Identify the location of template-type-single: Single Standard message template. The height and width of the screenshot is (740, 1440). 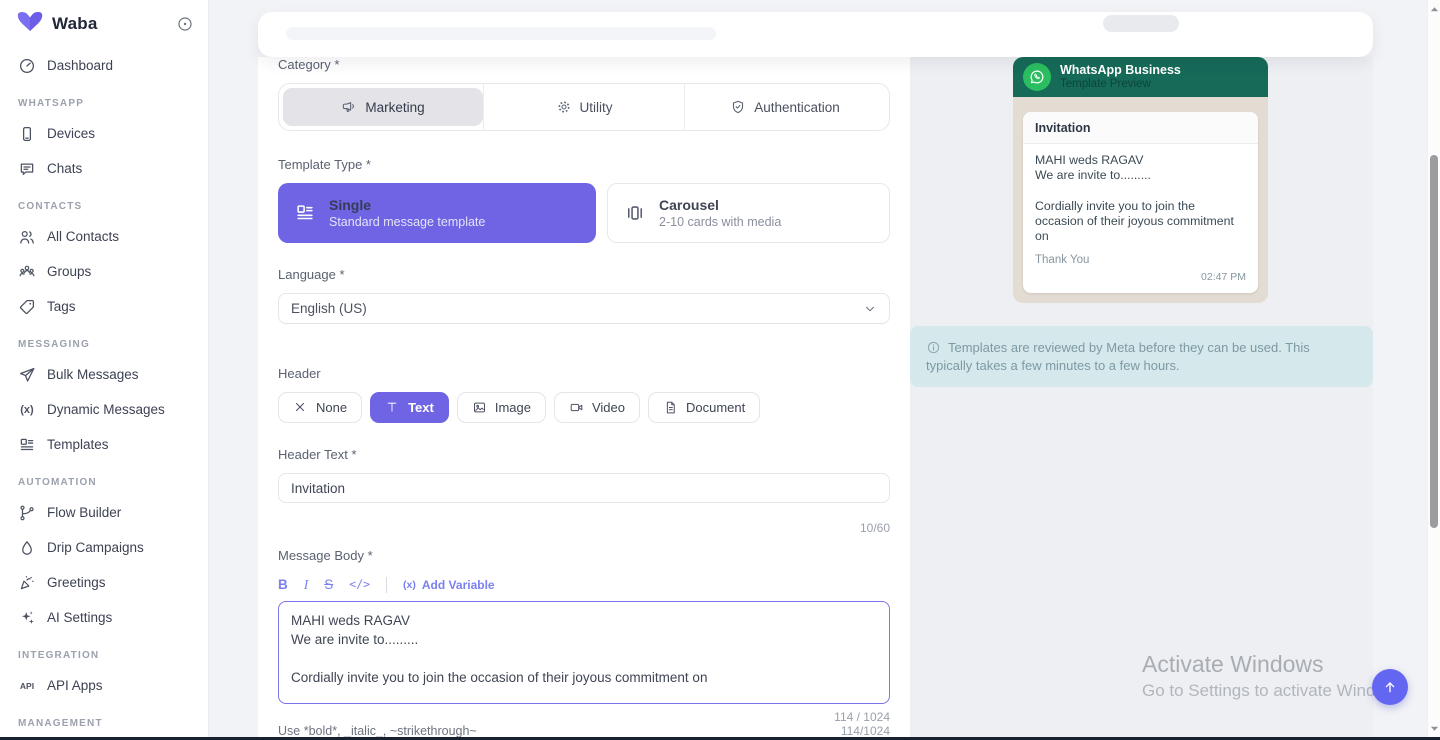
(437, 213).